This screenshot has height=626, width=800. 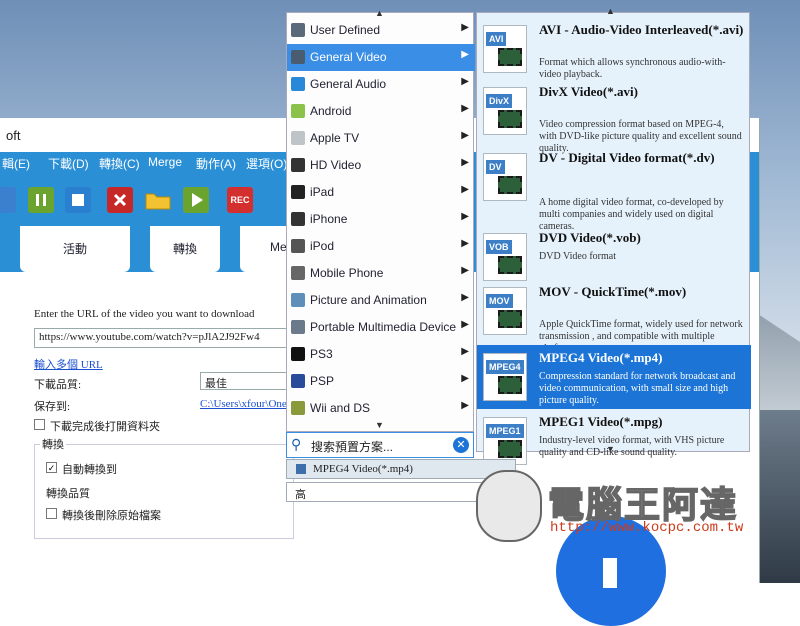 What do you see at coordinates (379, 13) in the screenshot?
I see `scroll-up-arrow-icon: ▲` at bounding box center [379, 13].